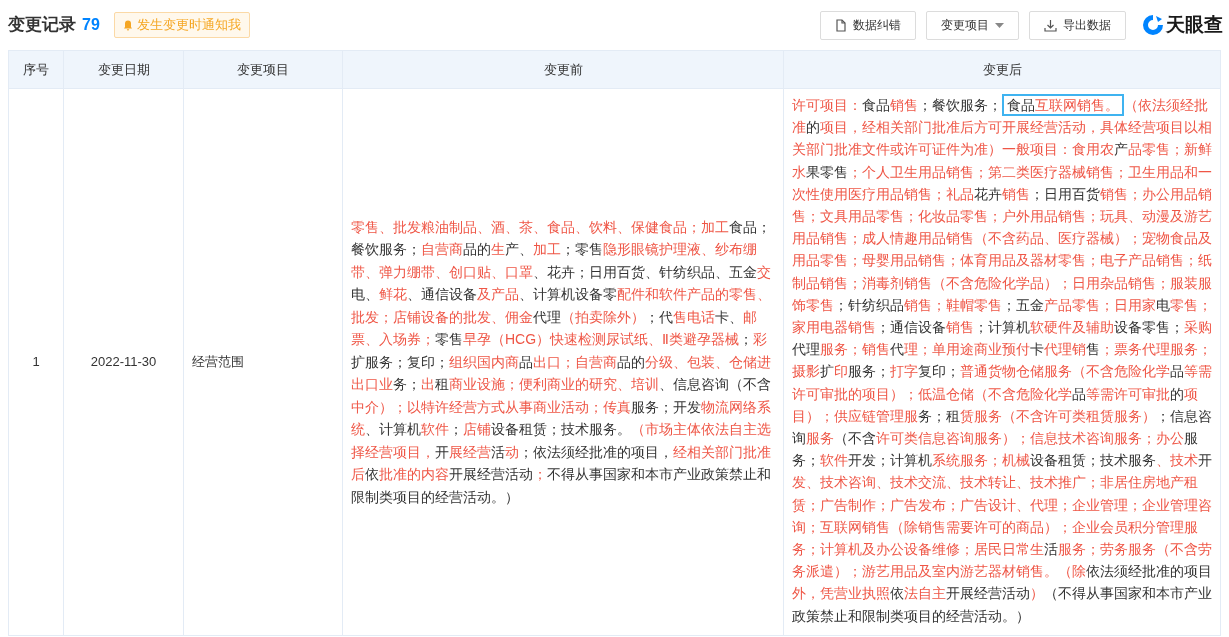 The width and height of the screenshot is (1229, 637). What do you see at coordinates (1153, 25) in the screenshot?
I see `logo-icon` at bounding box center [1153, 25].